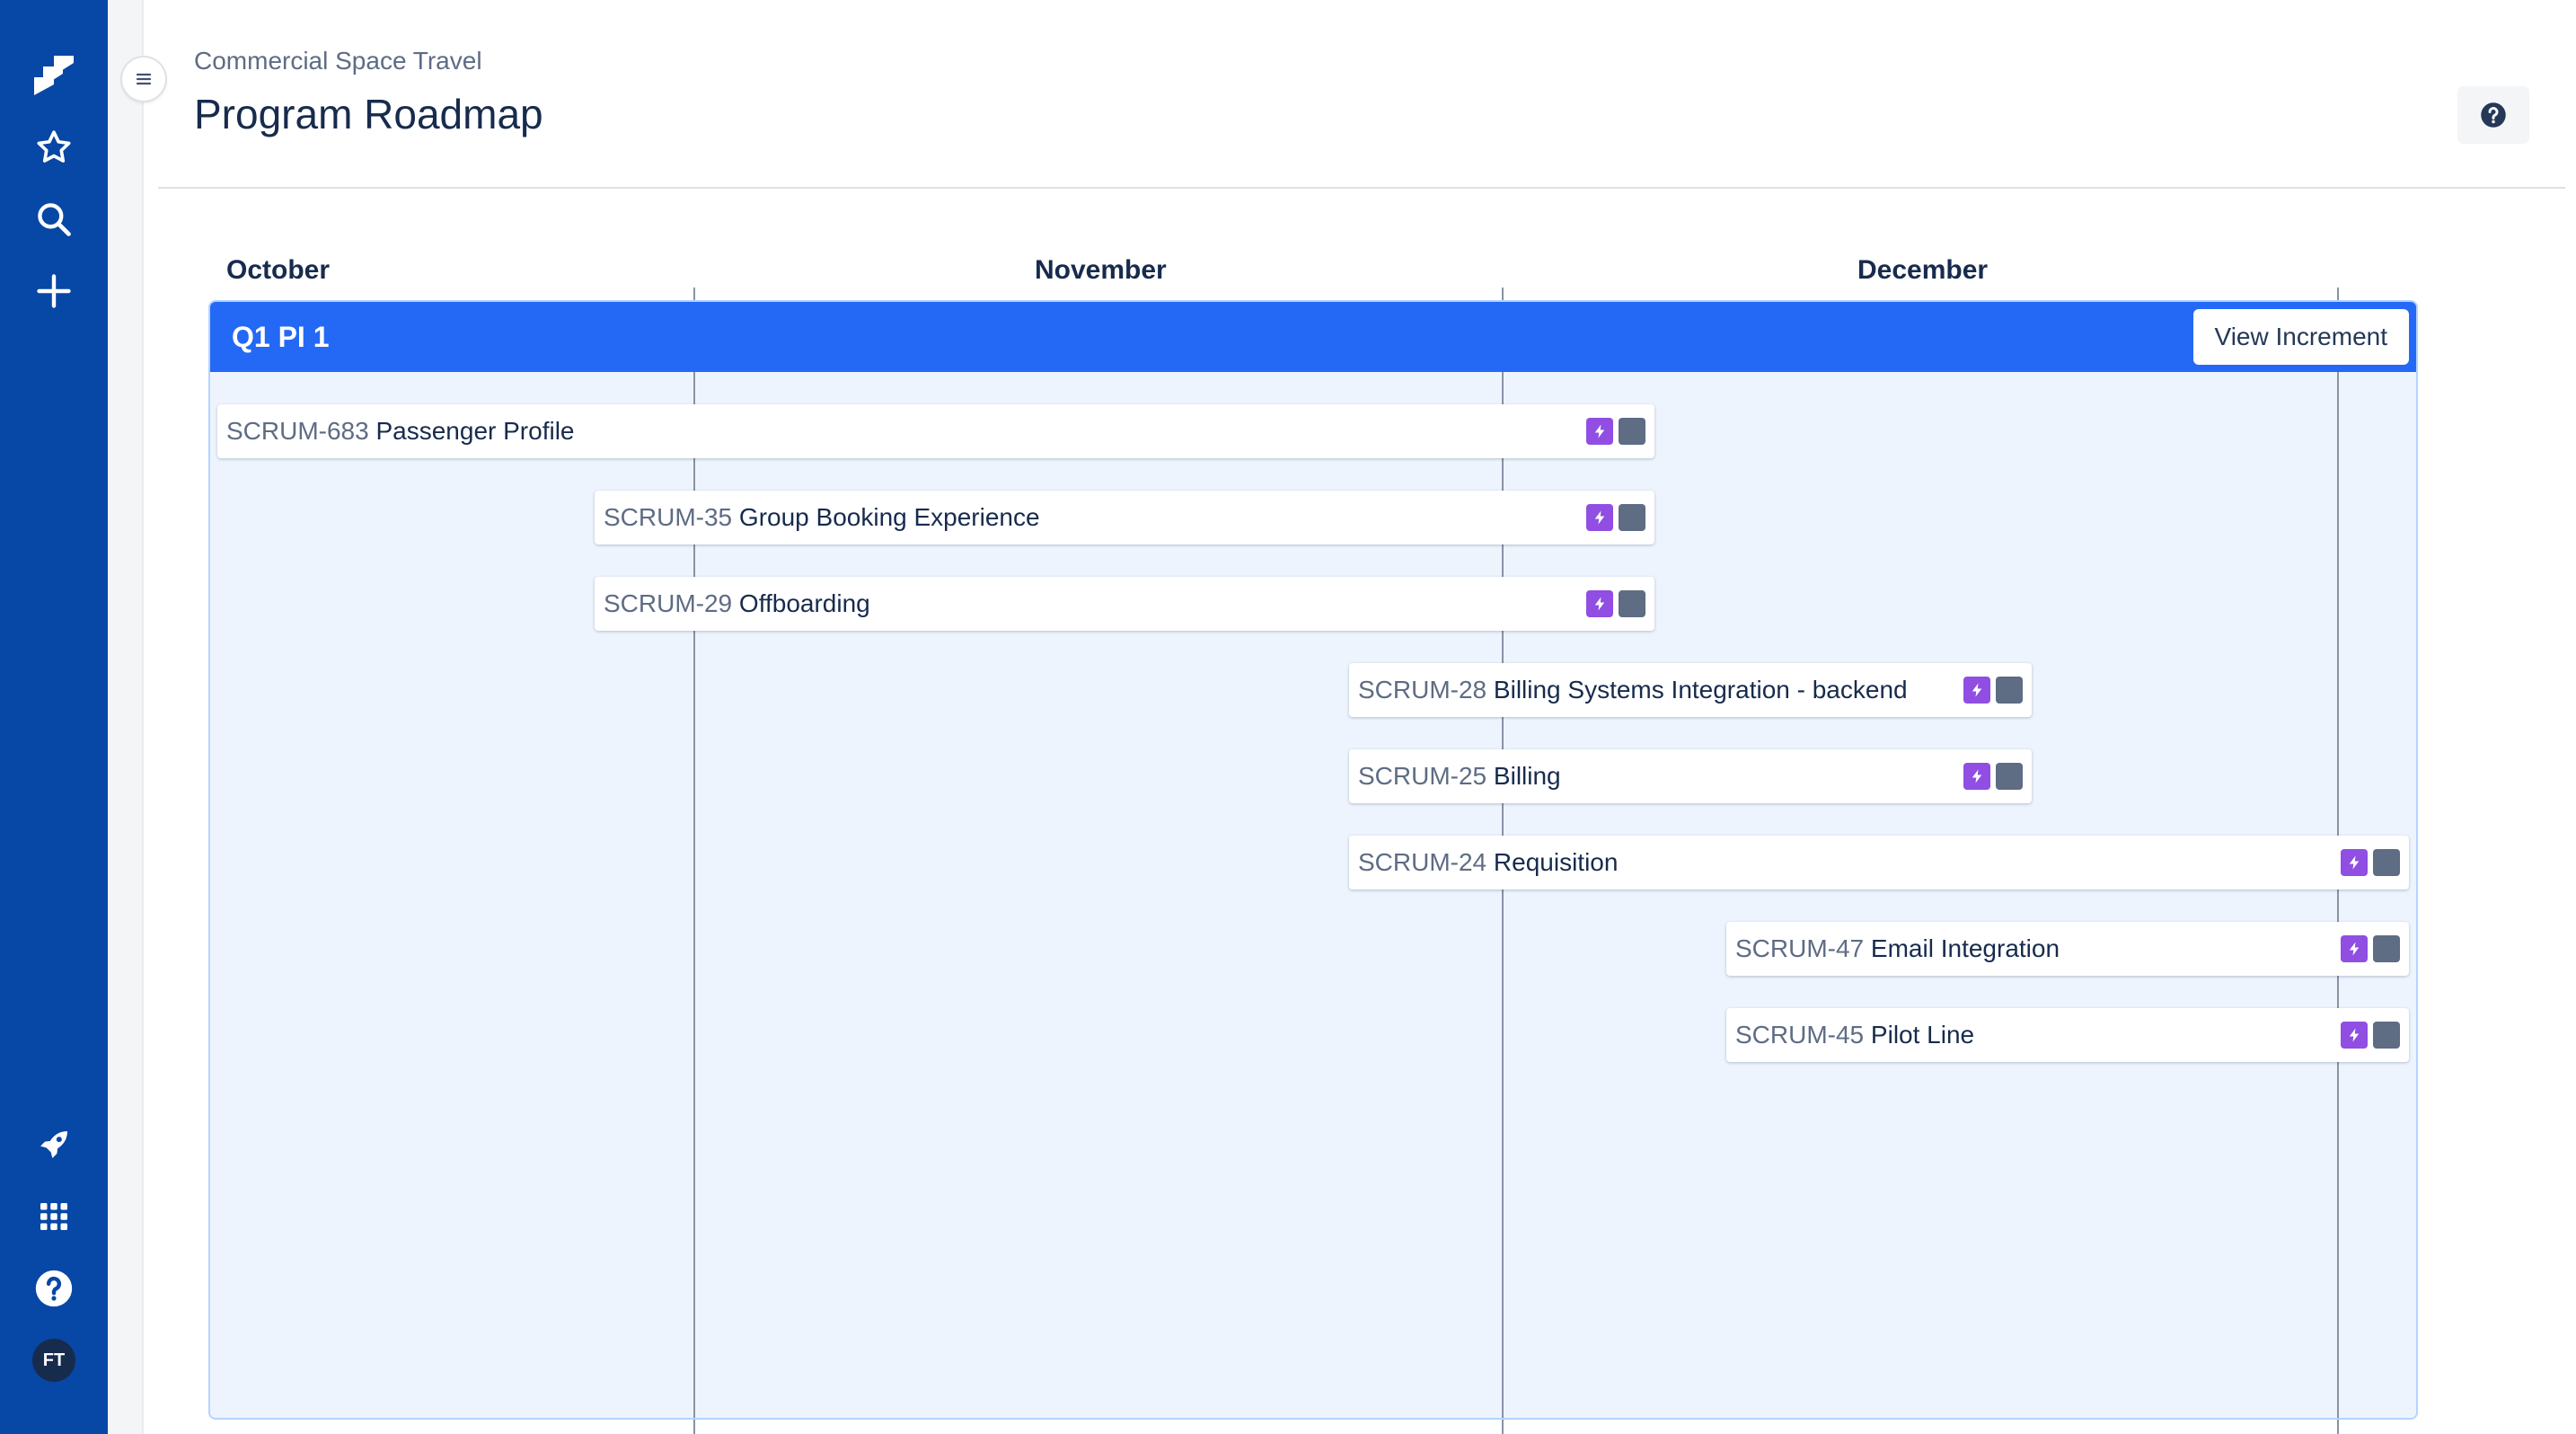  What do you see at coordinates (1700, 690) in the screenshot?
I see `issue-name: Billing Systems Integration - backend` at bounding box center [1700, 690].